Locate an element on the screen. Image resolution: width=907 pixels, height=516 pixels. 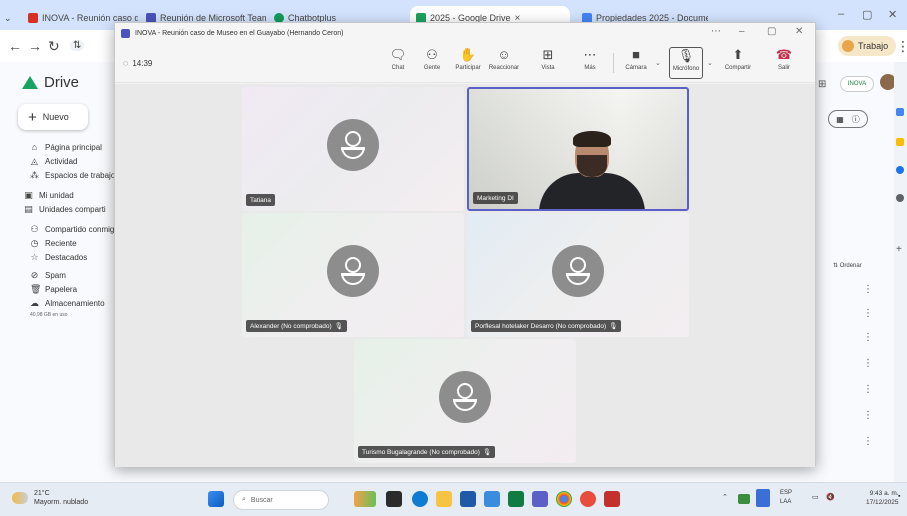
photos-icon is located at coordinates (492, 499).